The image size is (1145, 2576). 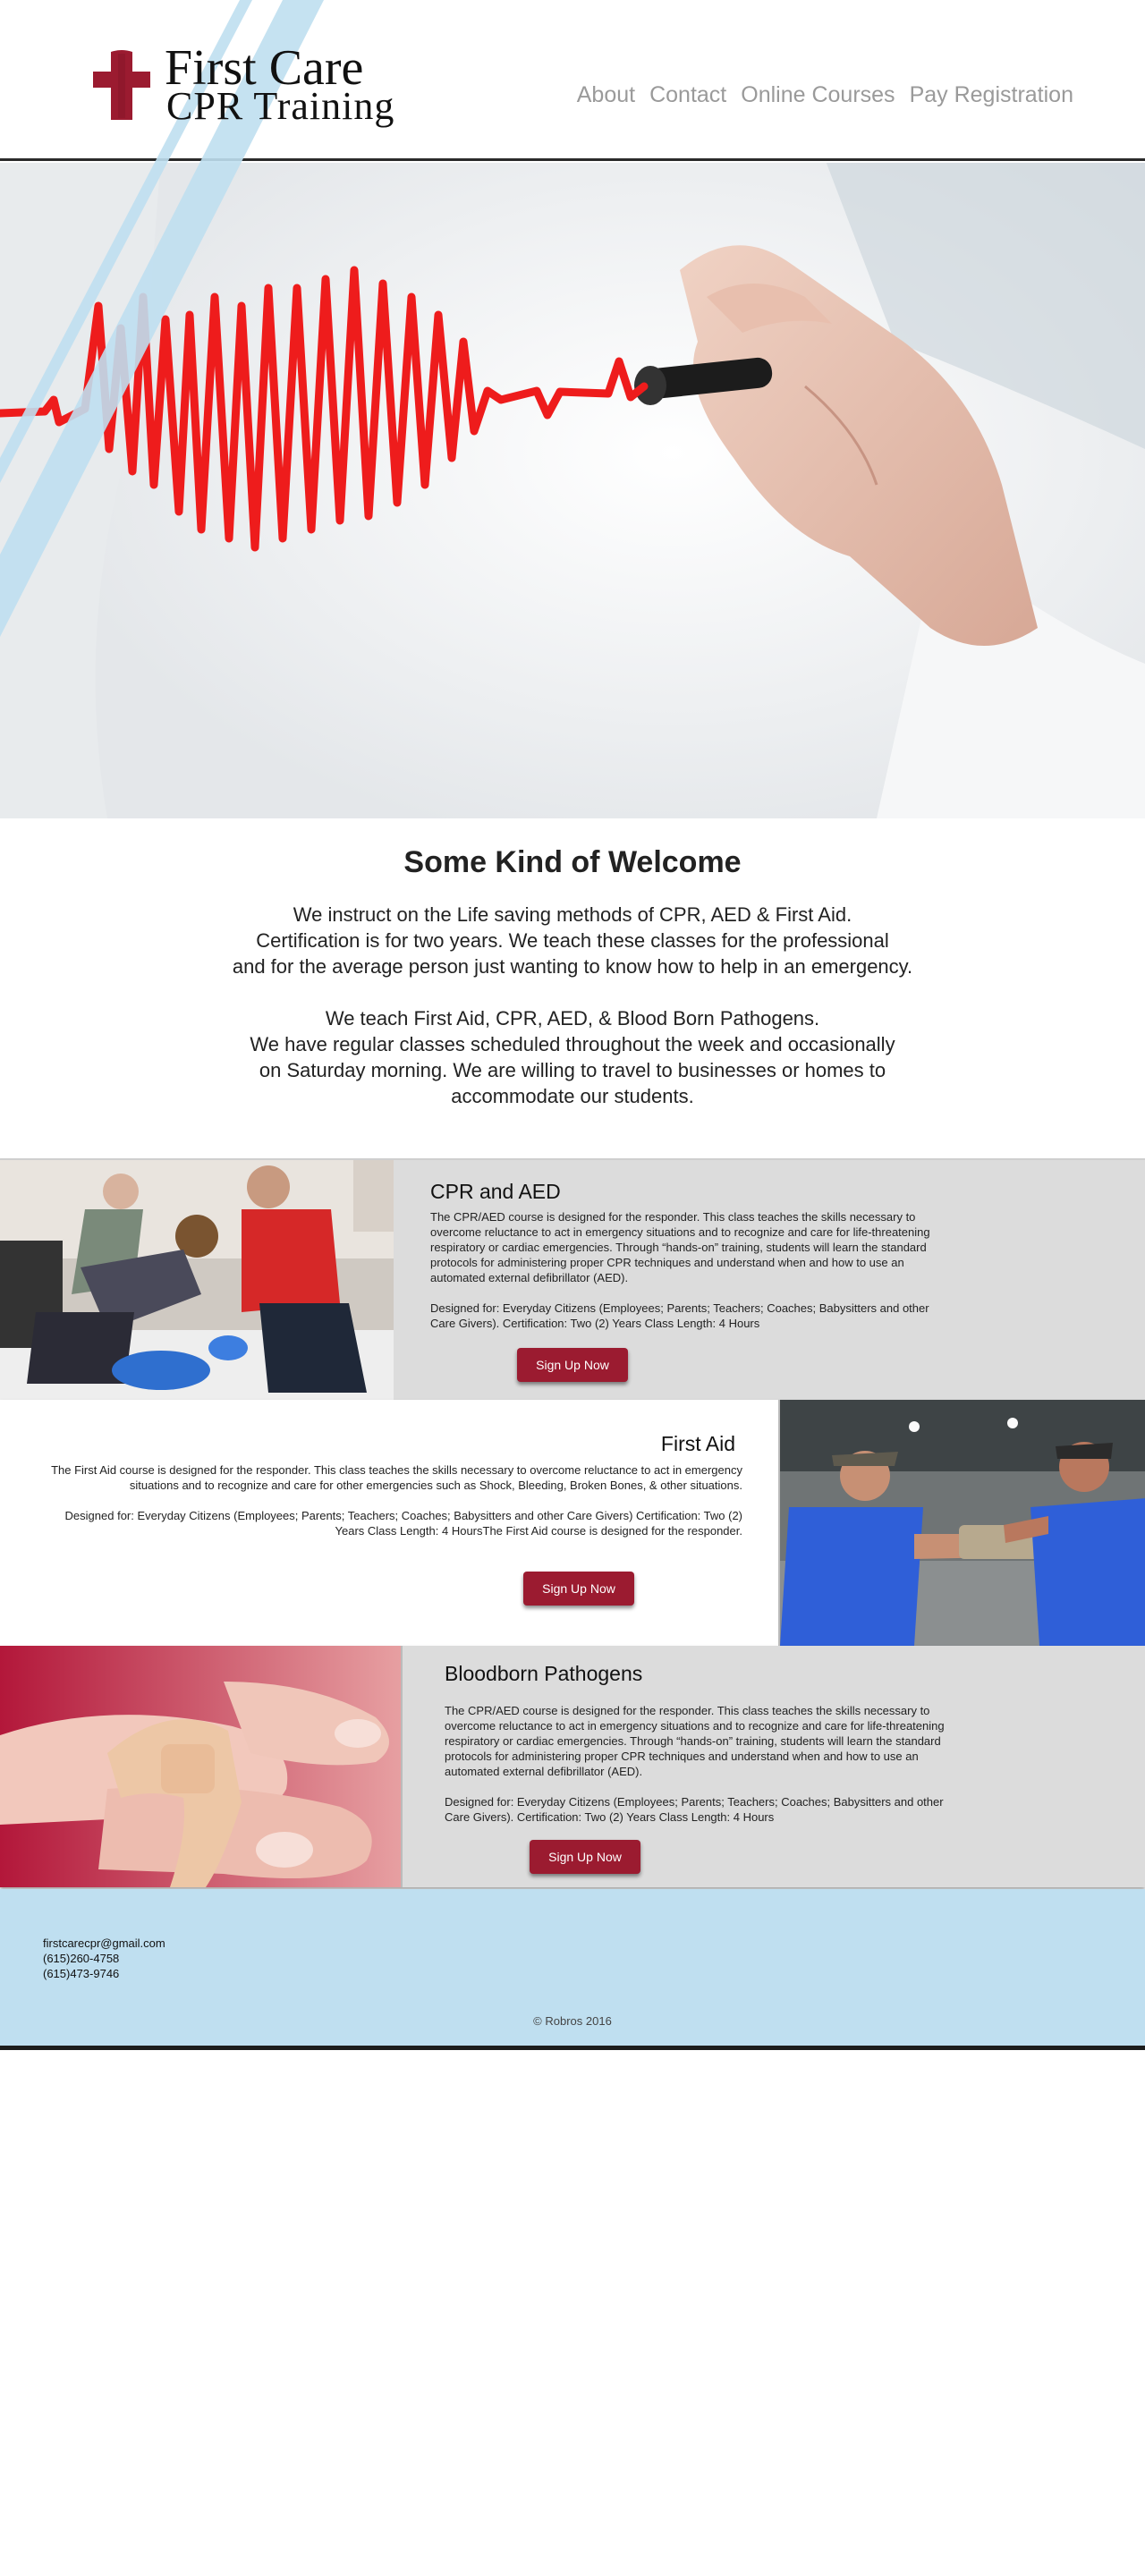 What do you see at coordinates (578, 1589) in the screenshot?
I see `first-aid-sign-up-button: Sign Up Now` at bounding box center [578, 1589].